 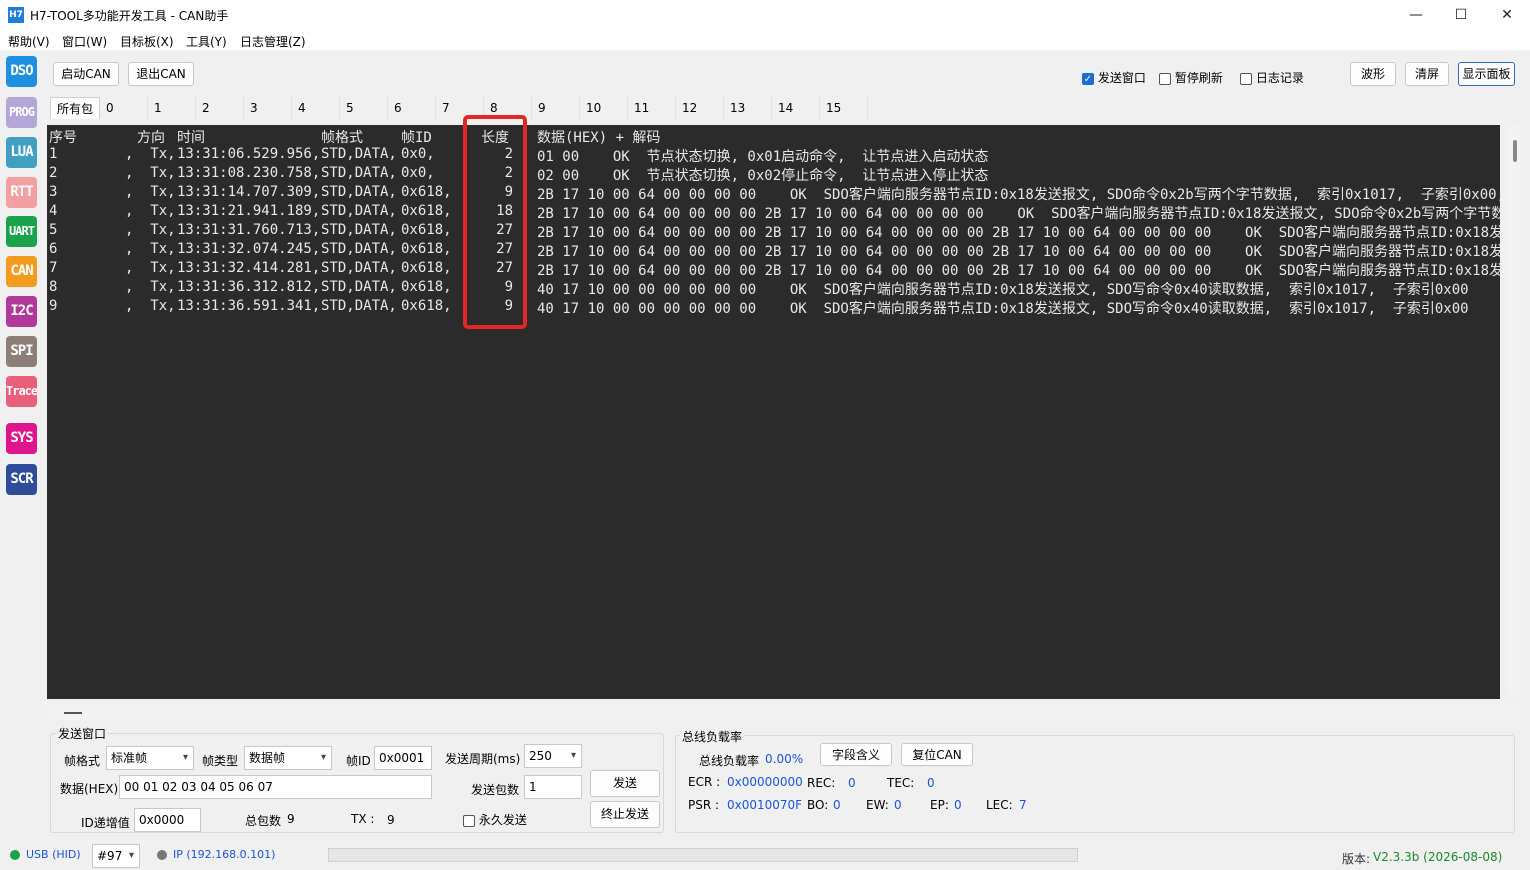 I want to click on data-hex-input: 00 01 02 03 04 05 06 07, so click(x=275, y=787).